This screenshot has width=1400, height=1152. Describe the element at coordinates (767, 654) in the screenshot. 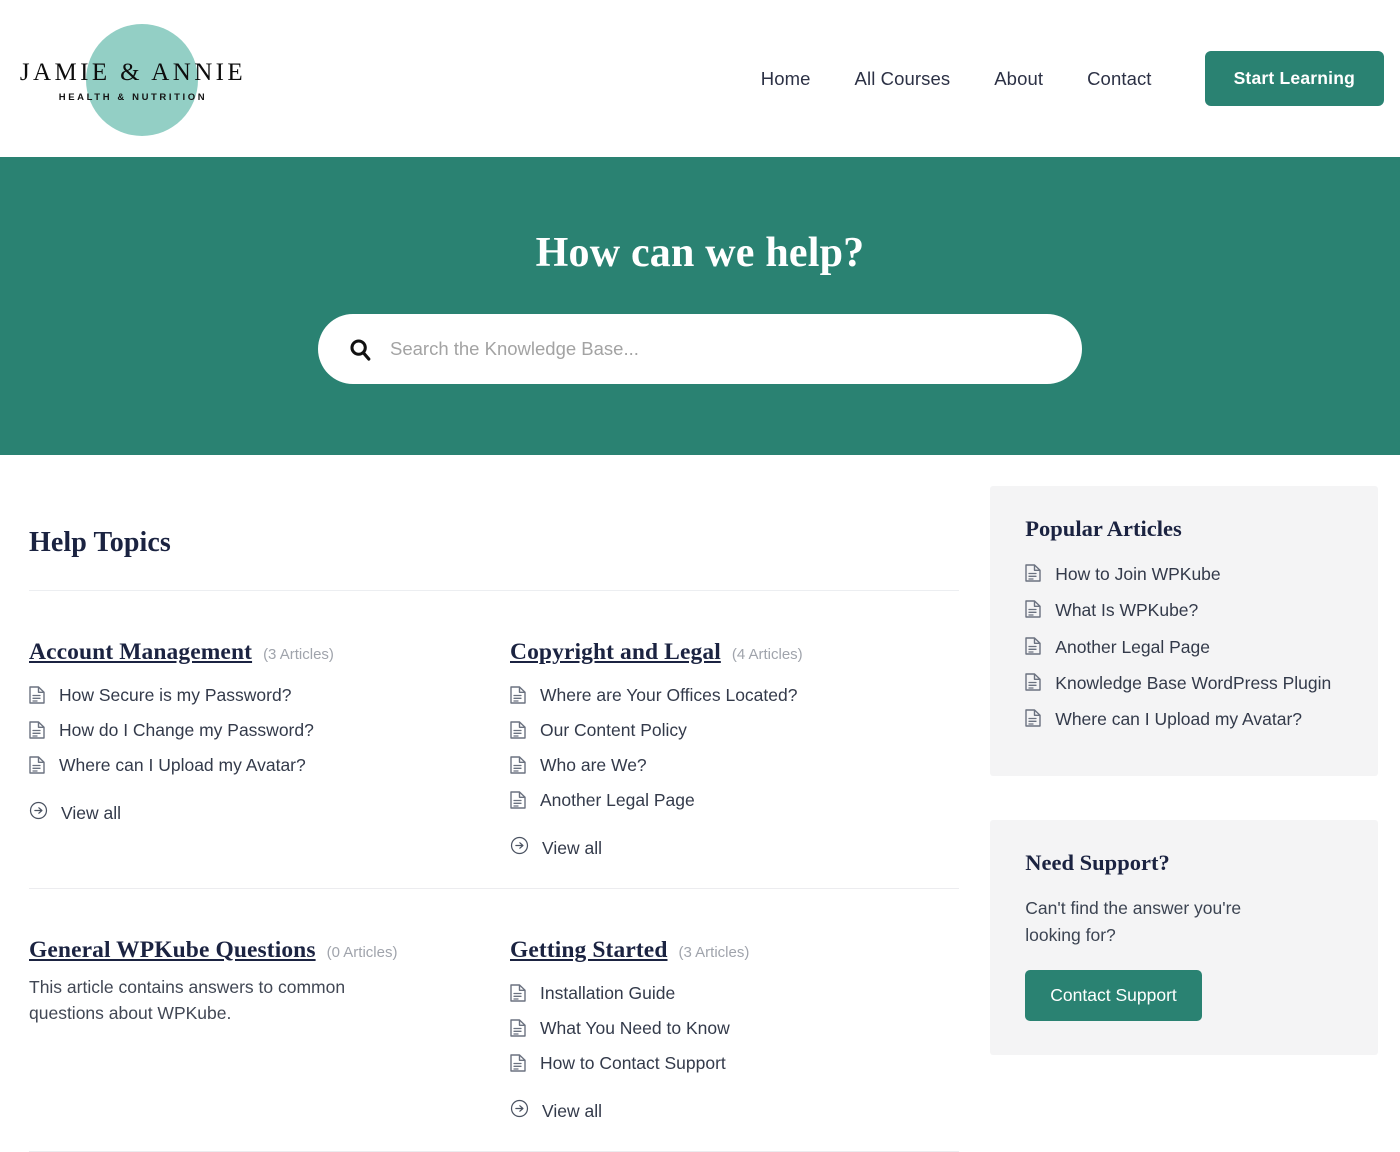

I see `topic-article-count: (4 Articles)` at that location.